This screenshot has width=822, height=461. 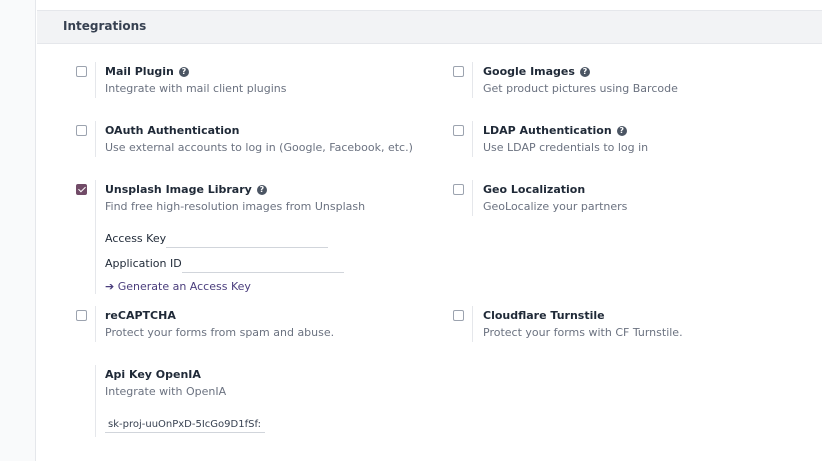 I want to click on application-id-label: Application ID, so click(x=143, y=263).